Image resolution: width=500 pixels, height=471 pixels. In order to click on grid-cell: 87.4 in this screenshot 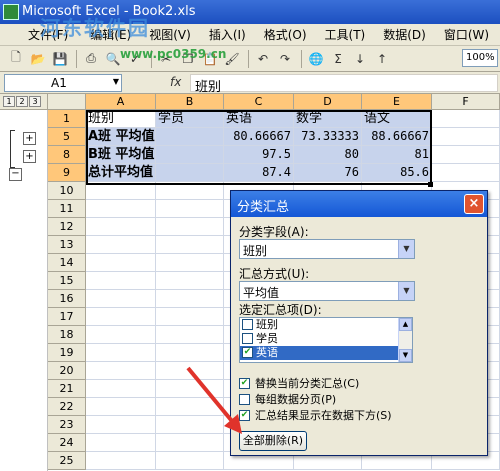, I will do `click(259, 173)`.